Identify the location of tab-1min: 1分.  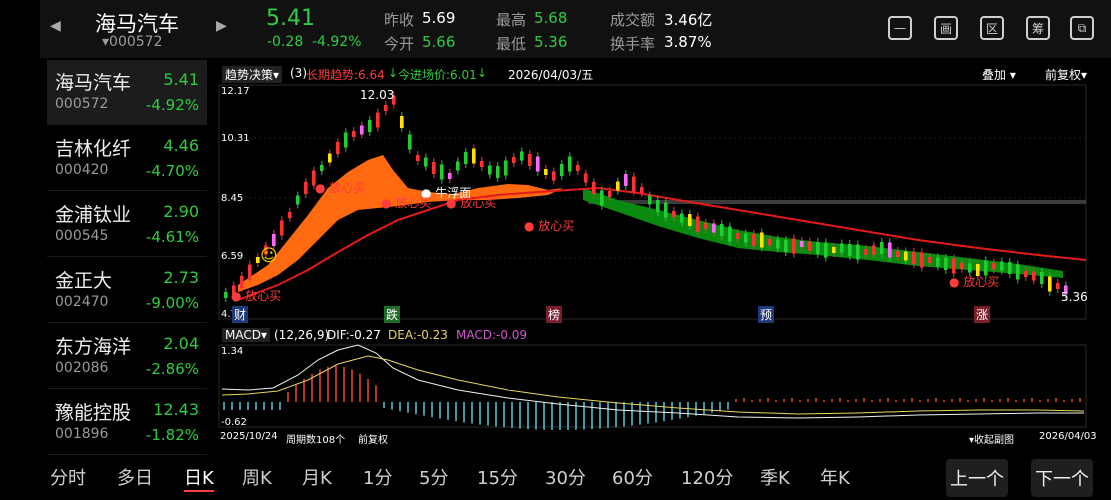
(377, 477).